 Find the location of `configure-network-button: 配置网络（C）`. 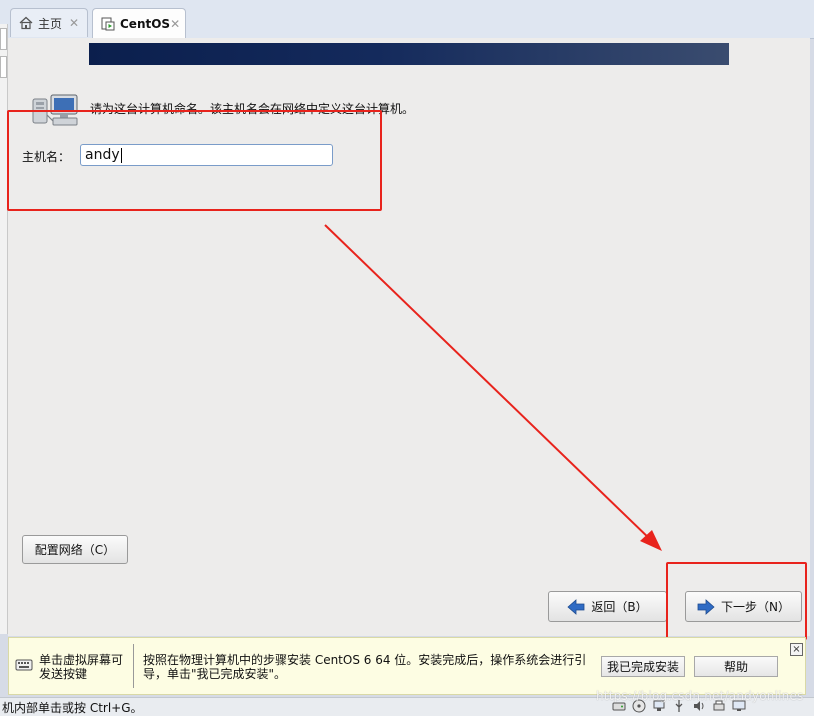

configure-network-button: 配置网络（C） is located at coordinates (75, 549).